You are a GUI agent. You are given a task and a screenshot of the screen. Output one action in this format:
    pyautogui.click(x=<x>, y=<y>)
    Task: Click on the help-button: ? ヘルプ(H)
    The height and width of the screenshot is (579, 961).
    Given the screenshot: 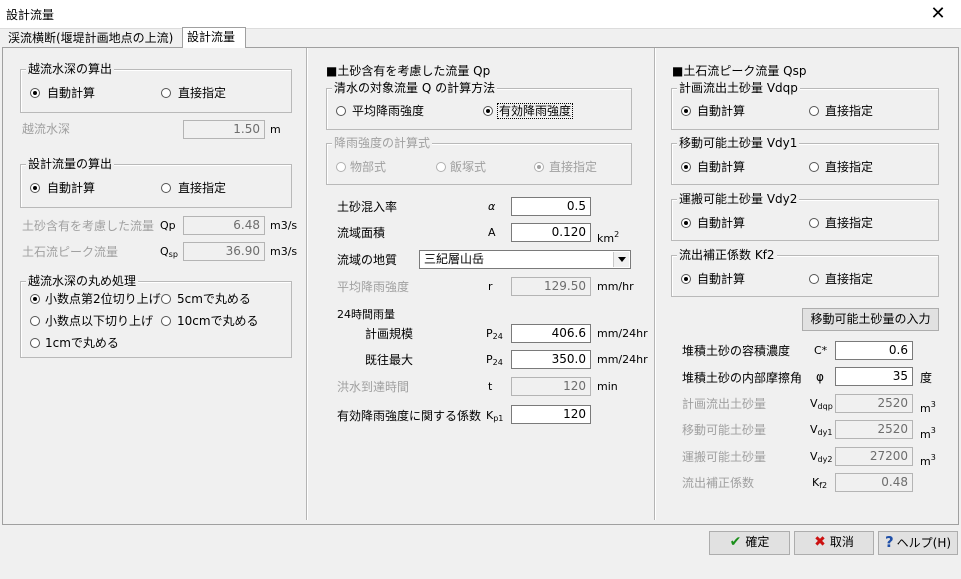 What is the action you would take?
    pyautogui.click(x=918, y=543)
    